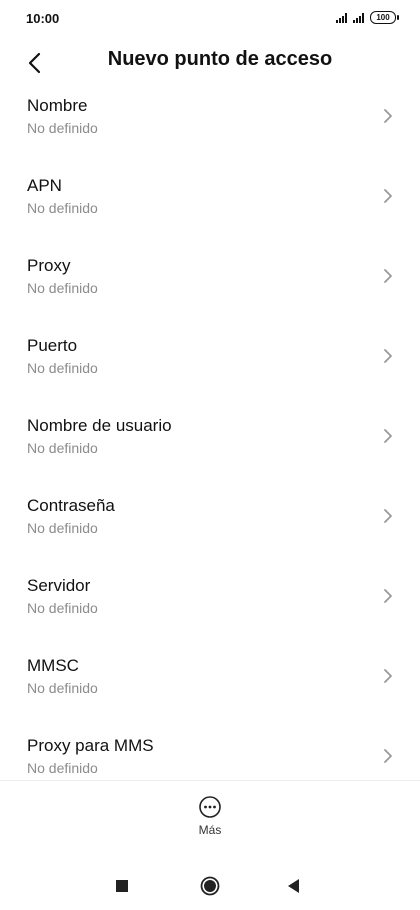 The image size is (420, 910). What do you see at coordinates (367, 17) in the screenshot?
I see `status-icons: 100` at bounding box center [367, 17].